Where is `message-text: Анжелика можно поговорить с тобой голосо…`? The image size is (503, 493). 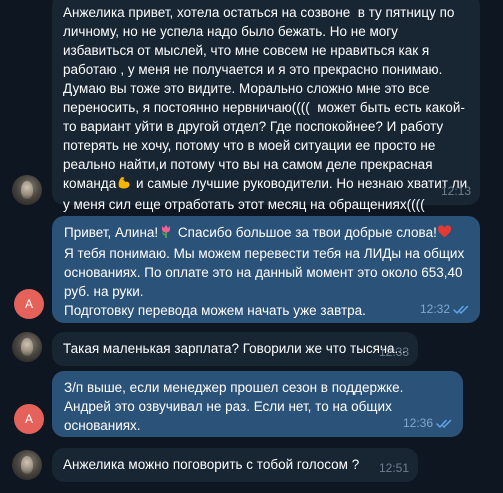
message-text: Анжелика можно поговорить с тобой голосо… is located at coordinates (211, 464).